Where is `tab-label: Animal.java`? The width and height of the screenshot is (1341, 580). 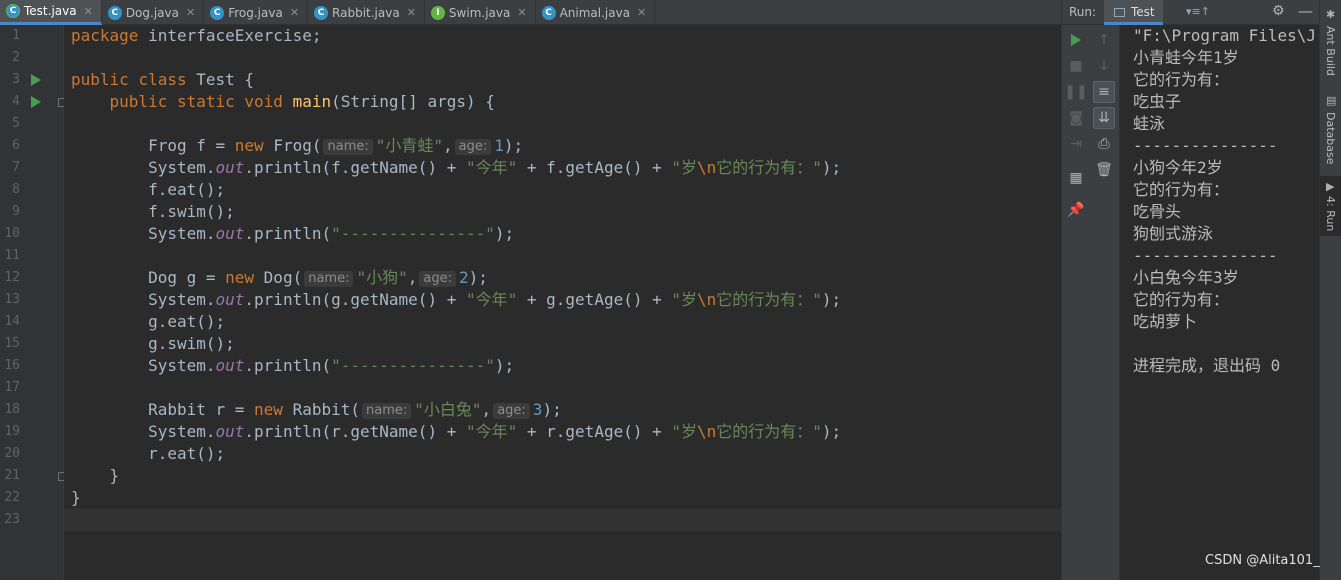 tab-label: Animal.java is located at coordinates (595, 12).